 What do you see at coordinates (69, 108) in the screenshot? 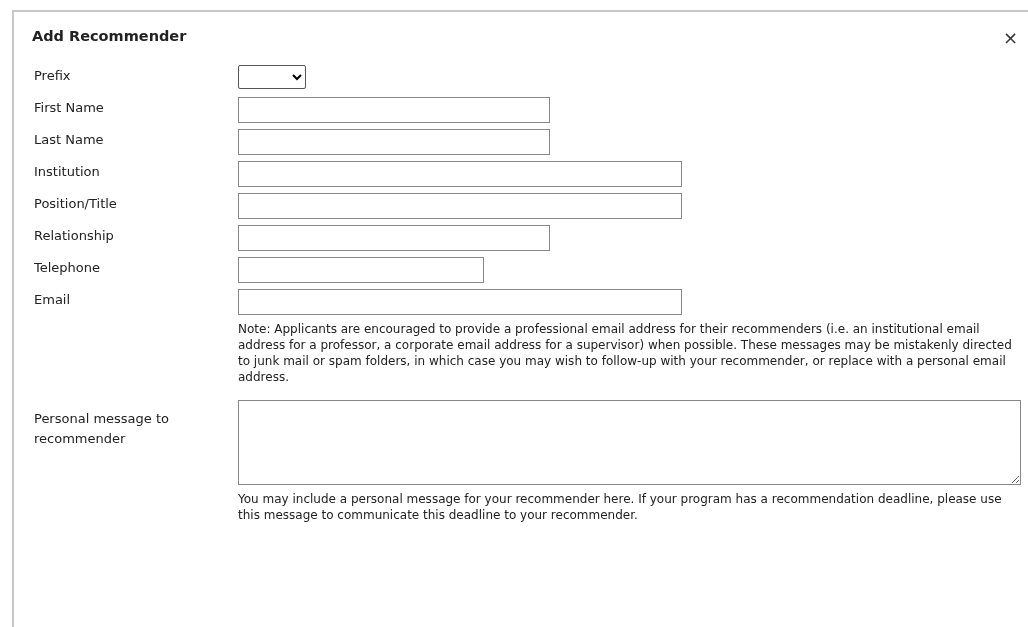
I see `field-label: First Name` at bounding box center [69, 108].